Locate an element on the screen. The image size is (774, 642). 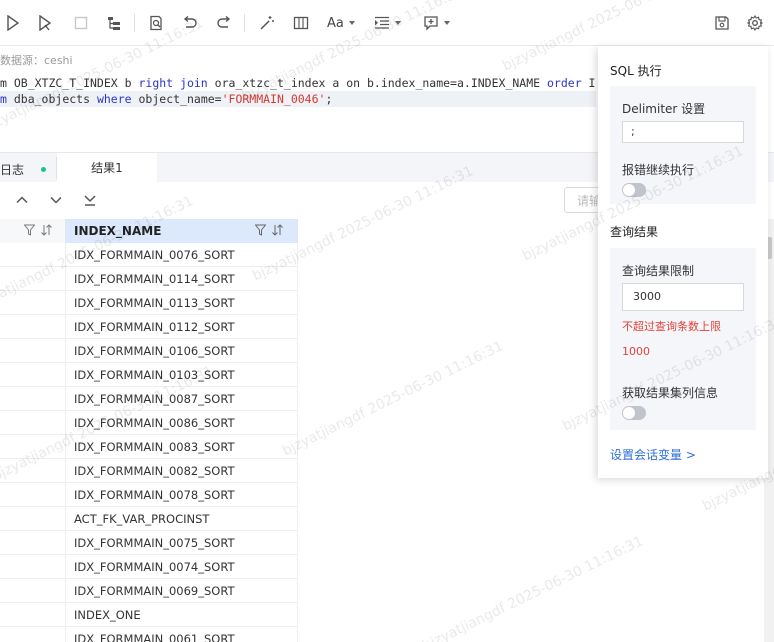
save-button is located at coordinates (722, 23).